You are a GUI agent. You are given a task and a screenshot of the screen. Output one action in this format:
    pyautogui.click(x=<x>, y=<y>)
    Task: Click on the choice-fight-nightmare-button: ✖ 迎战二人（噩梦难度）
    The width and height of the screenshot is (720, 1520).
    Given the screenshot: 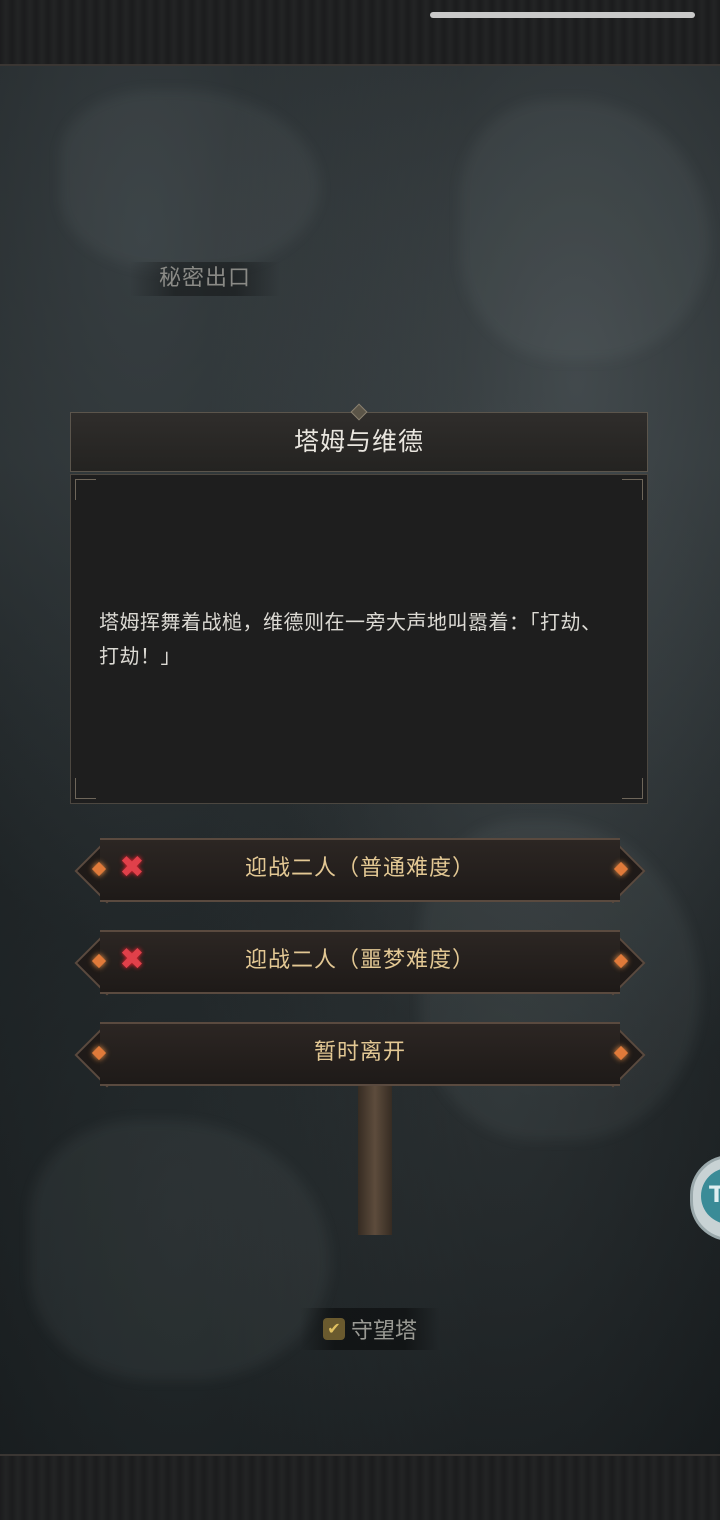 What is the action you would take?
    pyautogui.click(x=360, y=963)
    